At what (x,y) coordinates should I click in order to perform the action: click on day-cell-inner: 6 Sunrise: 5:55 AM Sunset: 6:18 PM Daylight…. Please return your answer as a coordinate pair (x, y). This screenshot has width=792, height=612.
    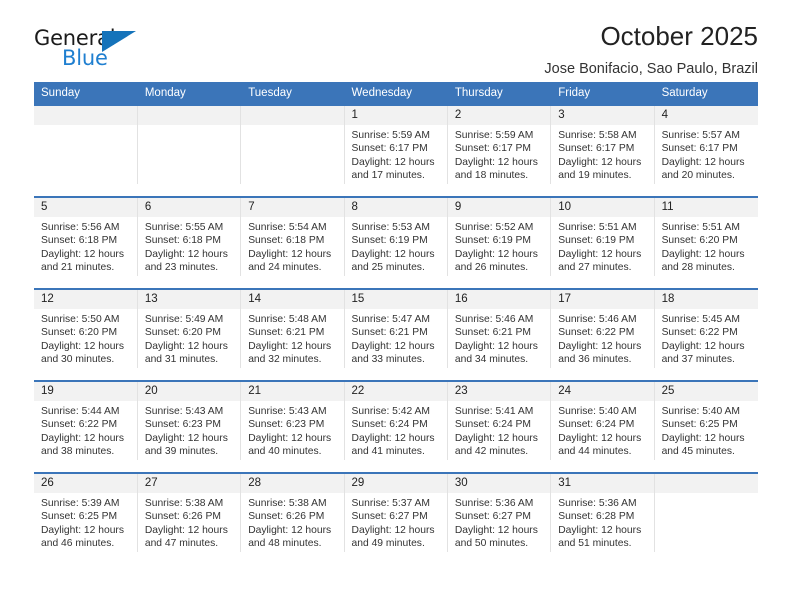
    Looking at the image, I should click on (189, 237).